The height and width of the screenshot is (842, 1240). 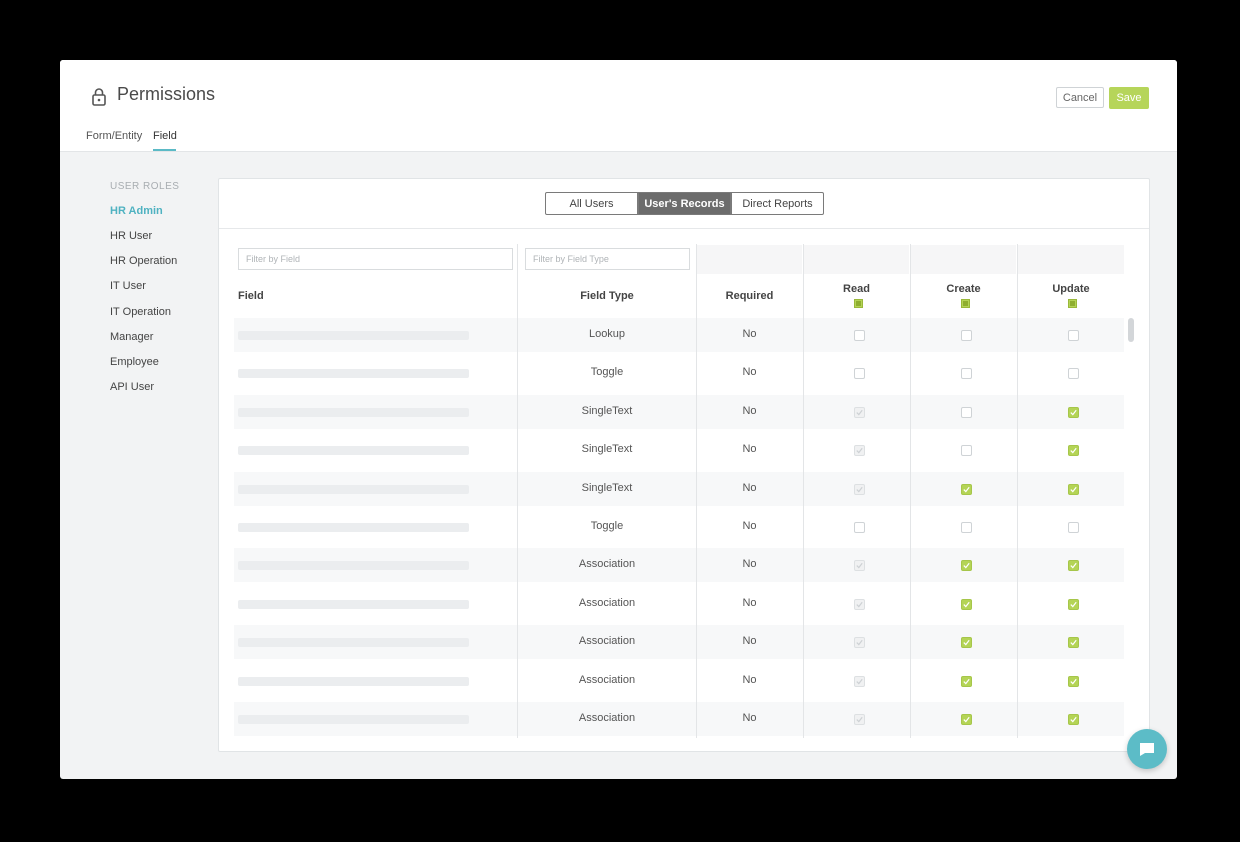 I want to click on chat-widget-button, so click(x=1147, y=749).